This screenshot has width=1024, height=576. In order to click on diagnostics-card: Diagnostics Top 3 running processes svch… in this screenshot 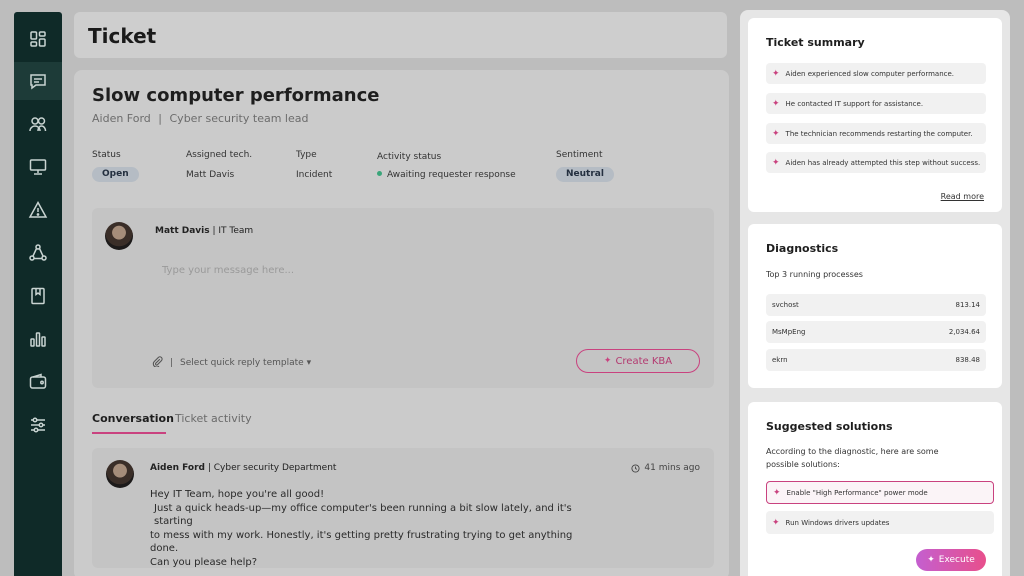, I will do `click(875, 306)`.